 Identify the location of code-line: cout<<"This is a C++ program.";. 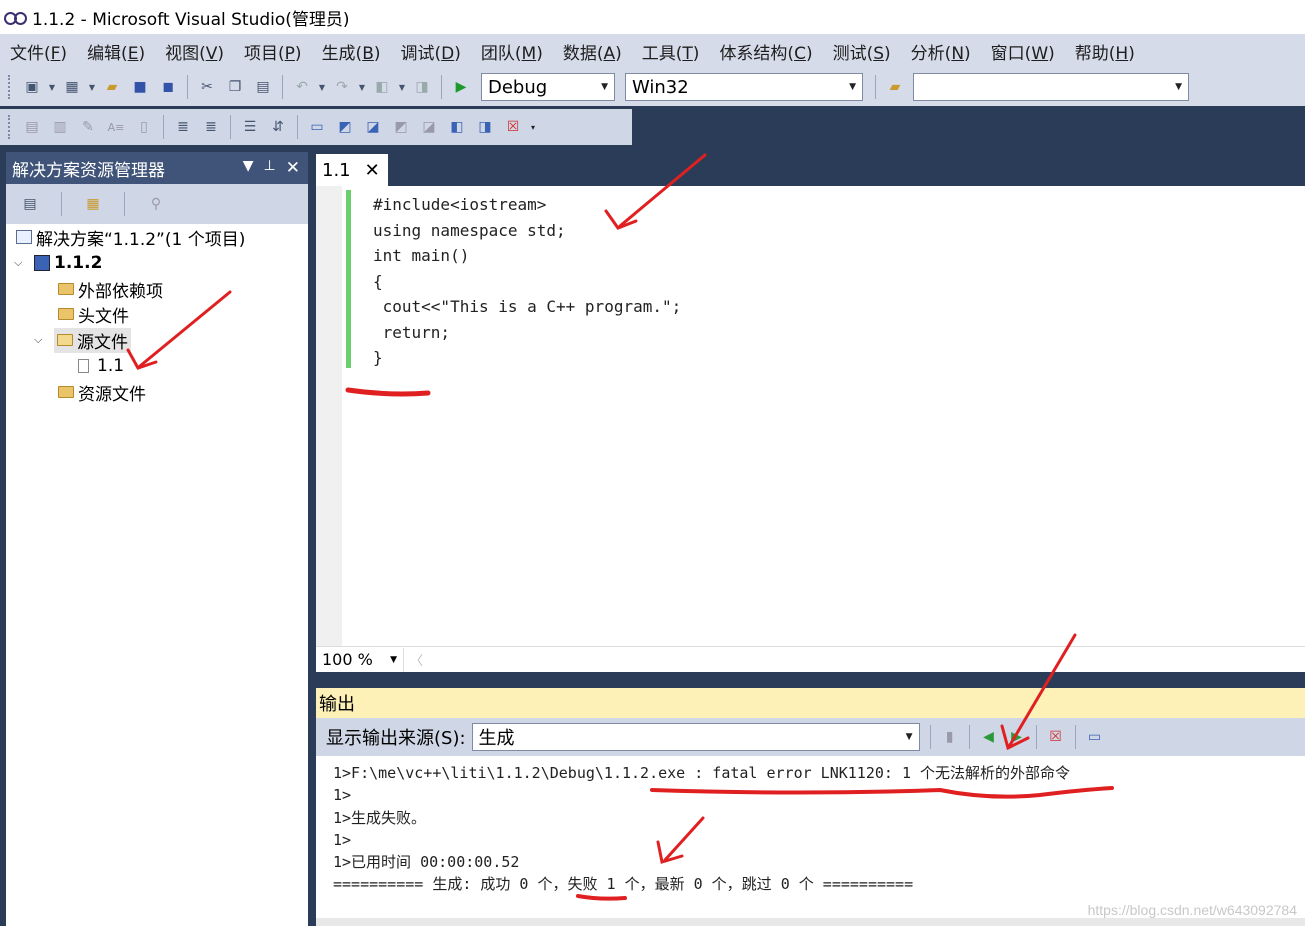
(527, 307).